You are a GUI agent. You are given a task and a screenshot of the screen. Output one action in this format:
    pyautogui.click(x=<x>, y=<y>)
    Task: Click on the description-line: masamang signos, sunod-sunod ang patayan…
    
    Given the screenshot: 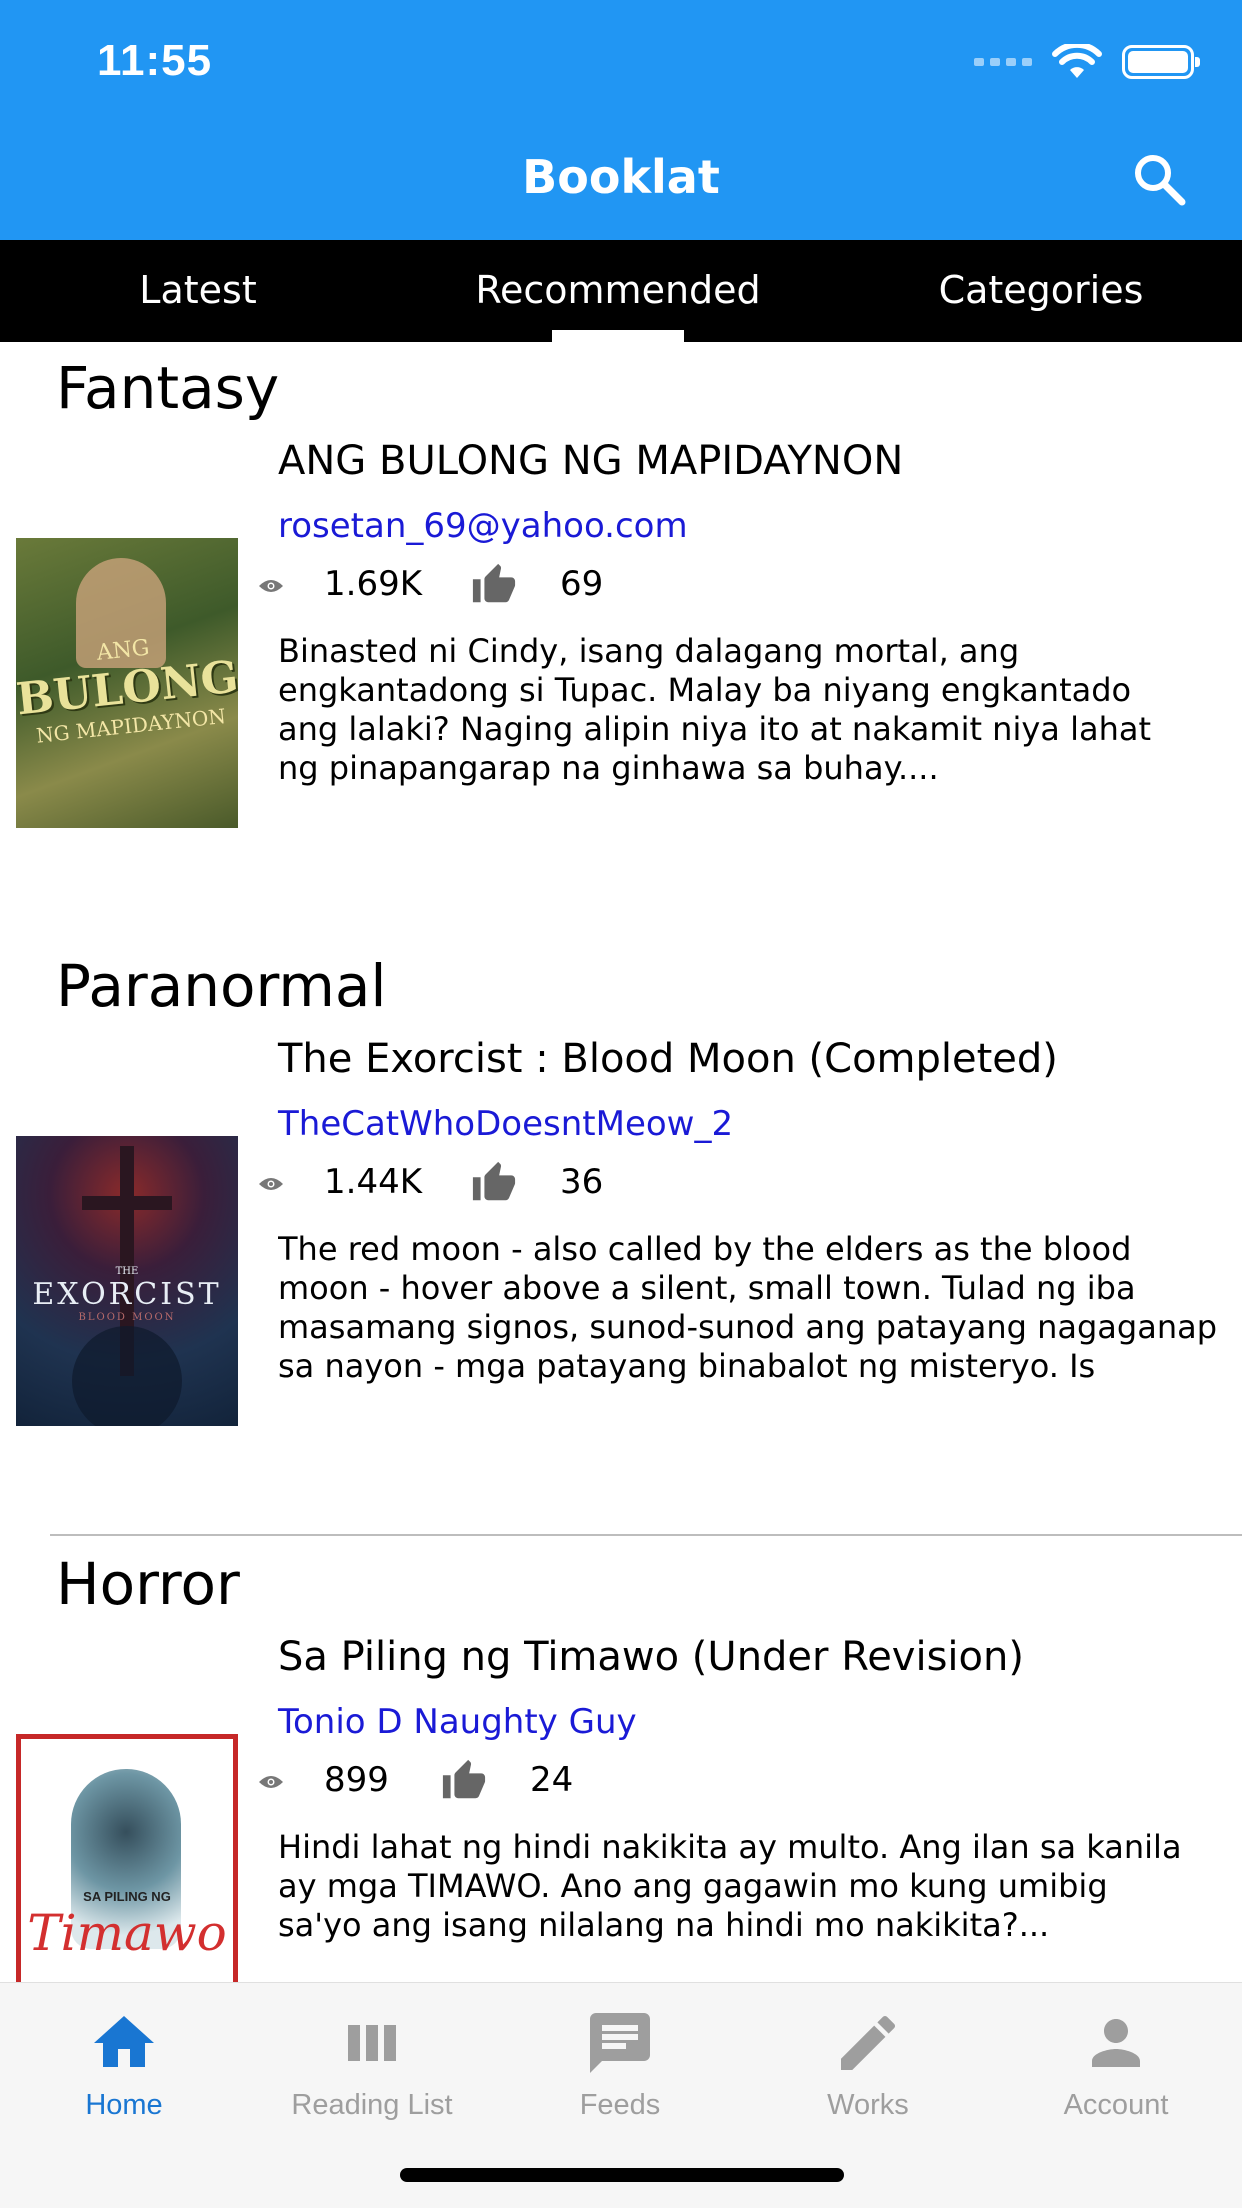 What is the action you would take?
    pyautogui.click(x=748, y=1327)
    